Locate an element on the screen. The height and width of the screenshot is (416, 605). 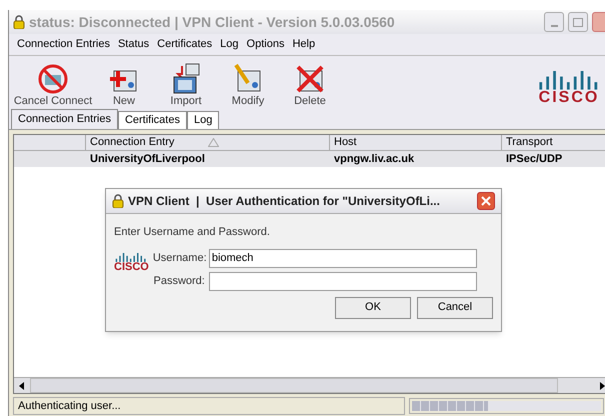
menu-item: Status is located at coordinates (134, 44).